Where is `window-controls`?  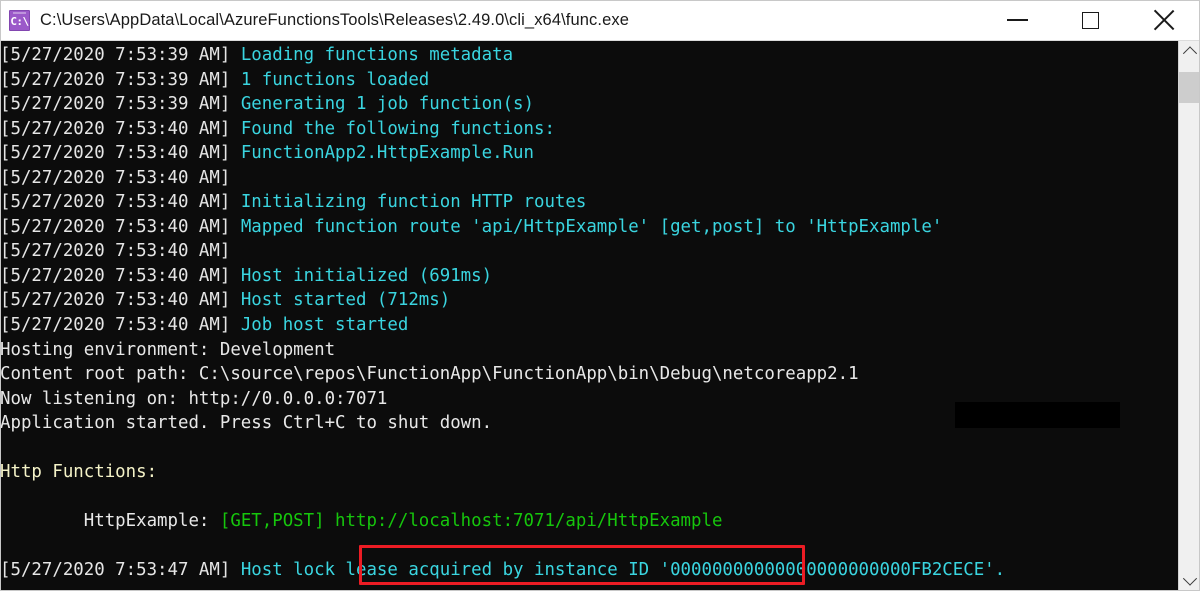 window-controls is located at coordinates (1090, 20).